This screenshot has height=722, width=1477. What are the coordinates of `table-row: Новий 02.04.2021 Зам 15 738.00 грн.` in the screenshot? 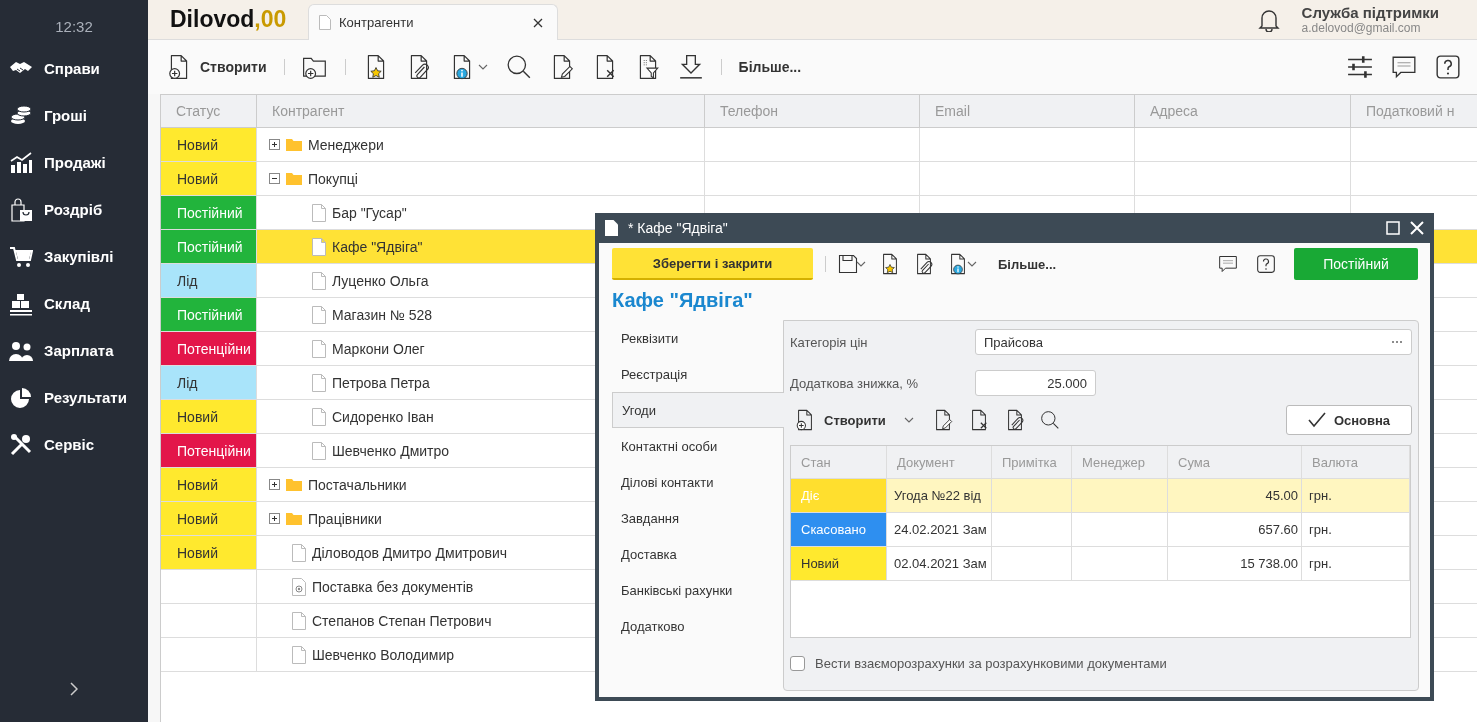 It's located at (1100, 564).